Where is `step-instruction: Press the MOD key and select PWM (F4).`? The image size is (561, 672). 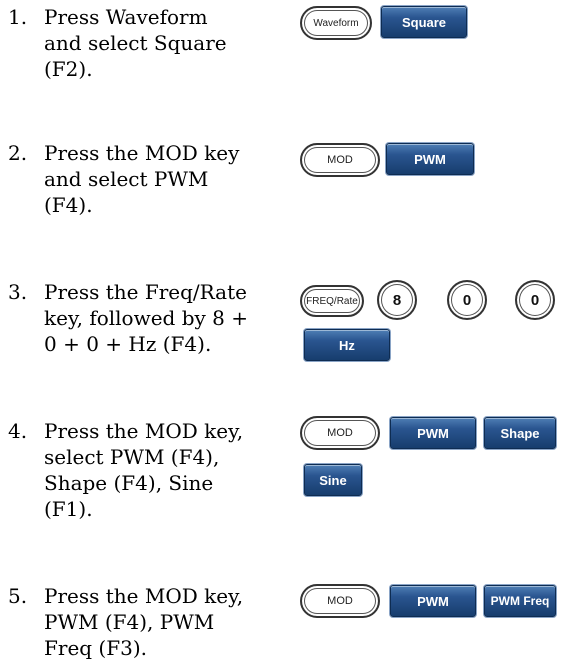
step-instruction: Press the MOD key and select PWM (F4). is located at coordinates (169, 179).